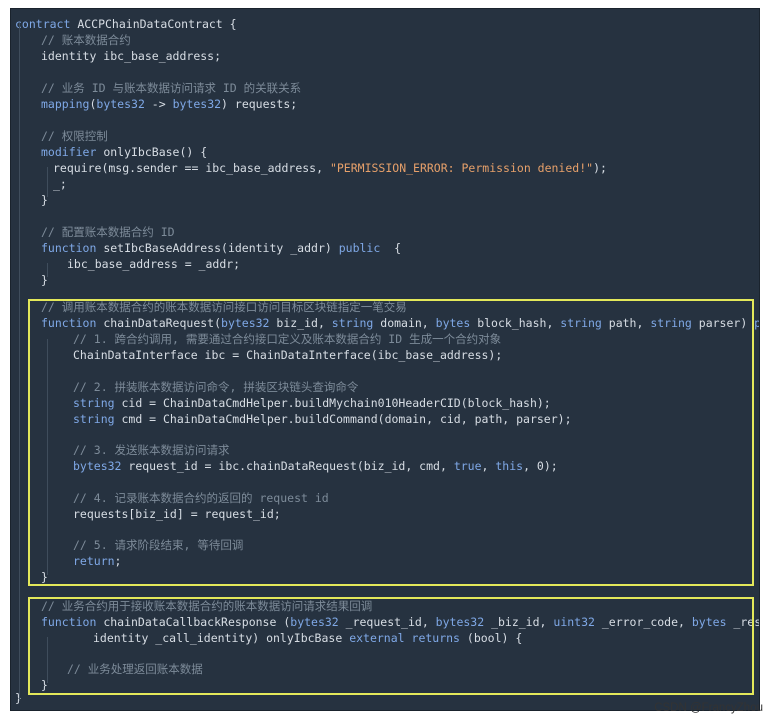 This screenshot has width=779, height=724. Describe the element at coordinates (158, 104) in the screenshot. I see `code-token: ->` at that location.